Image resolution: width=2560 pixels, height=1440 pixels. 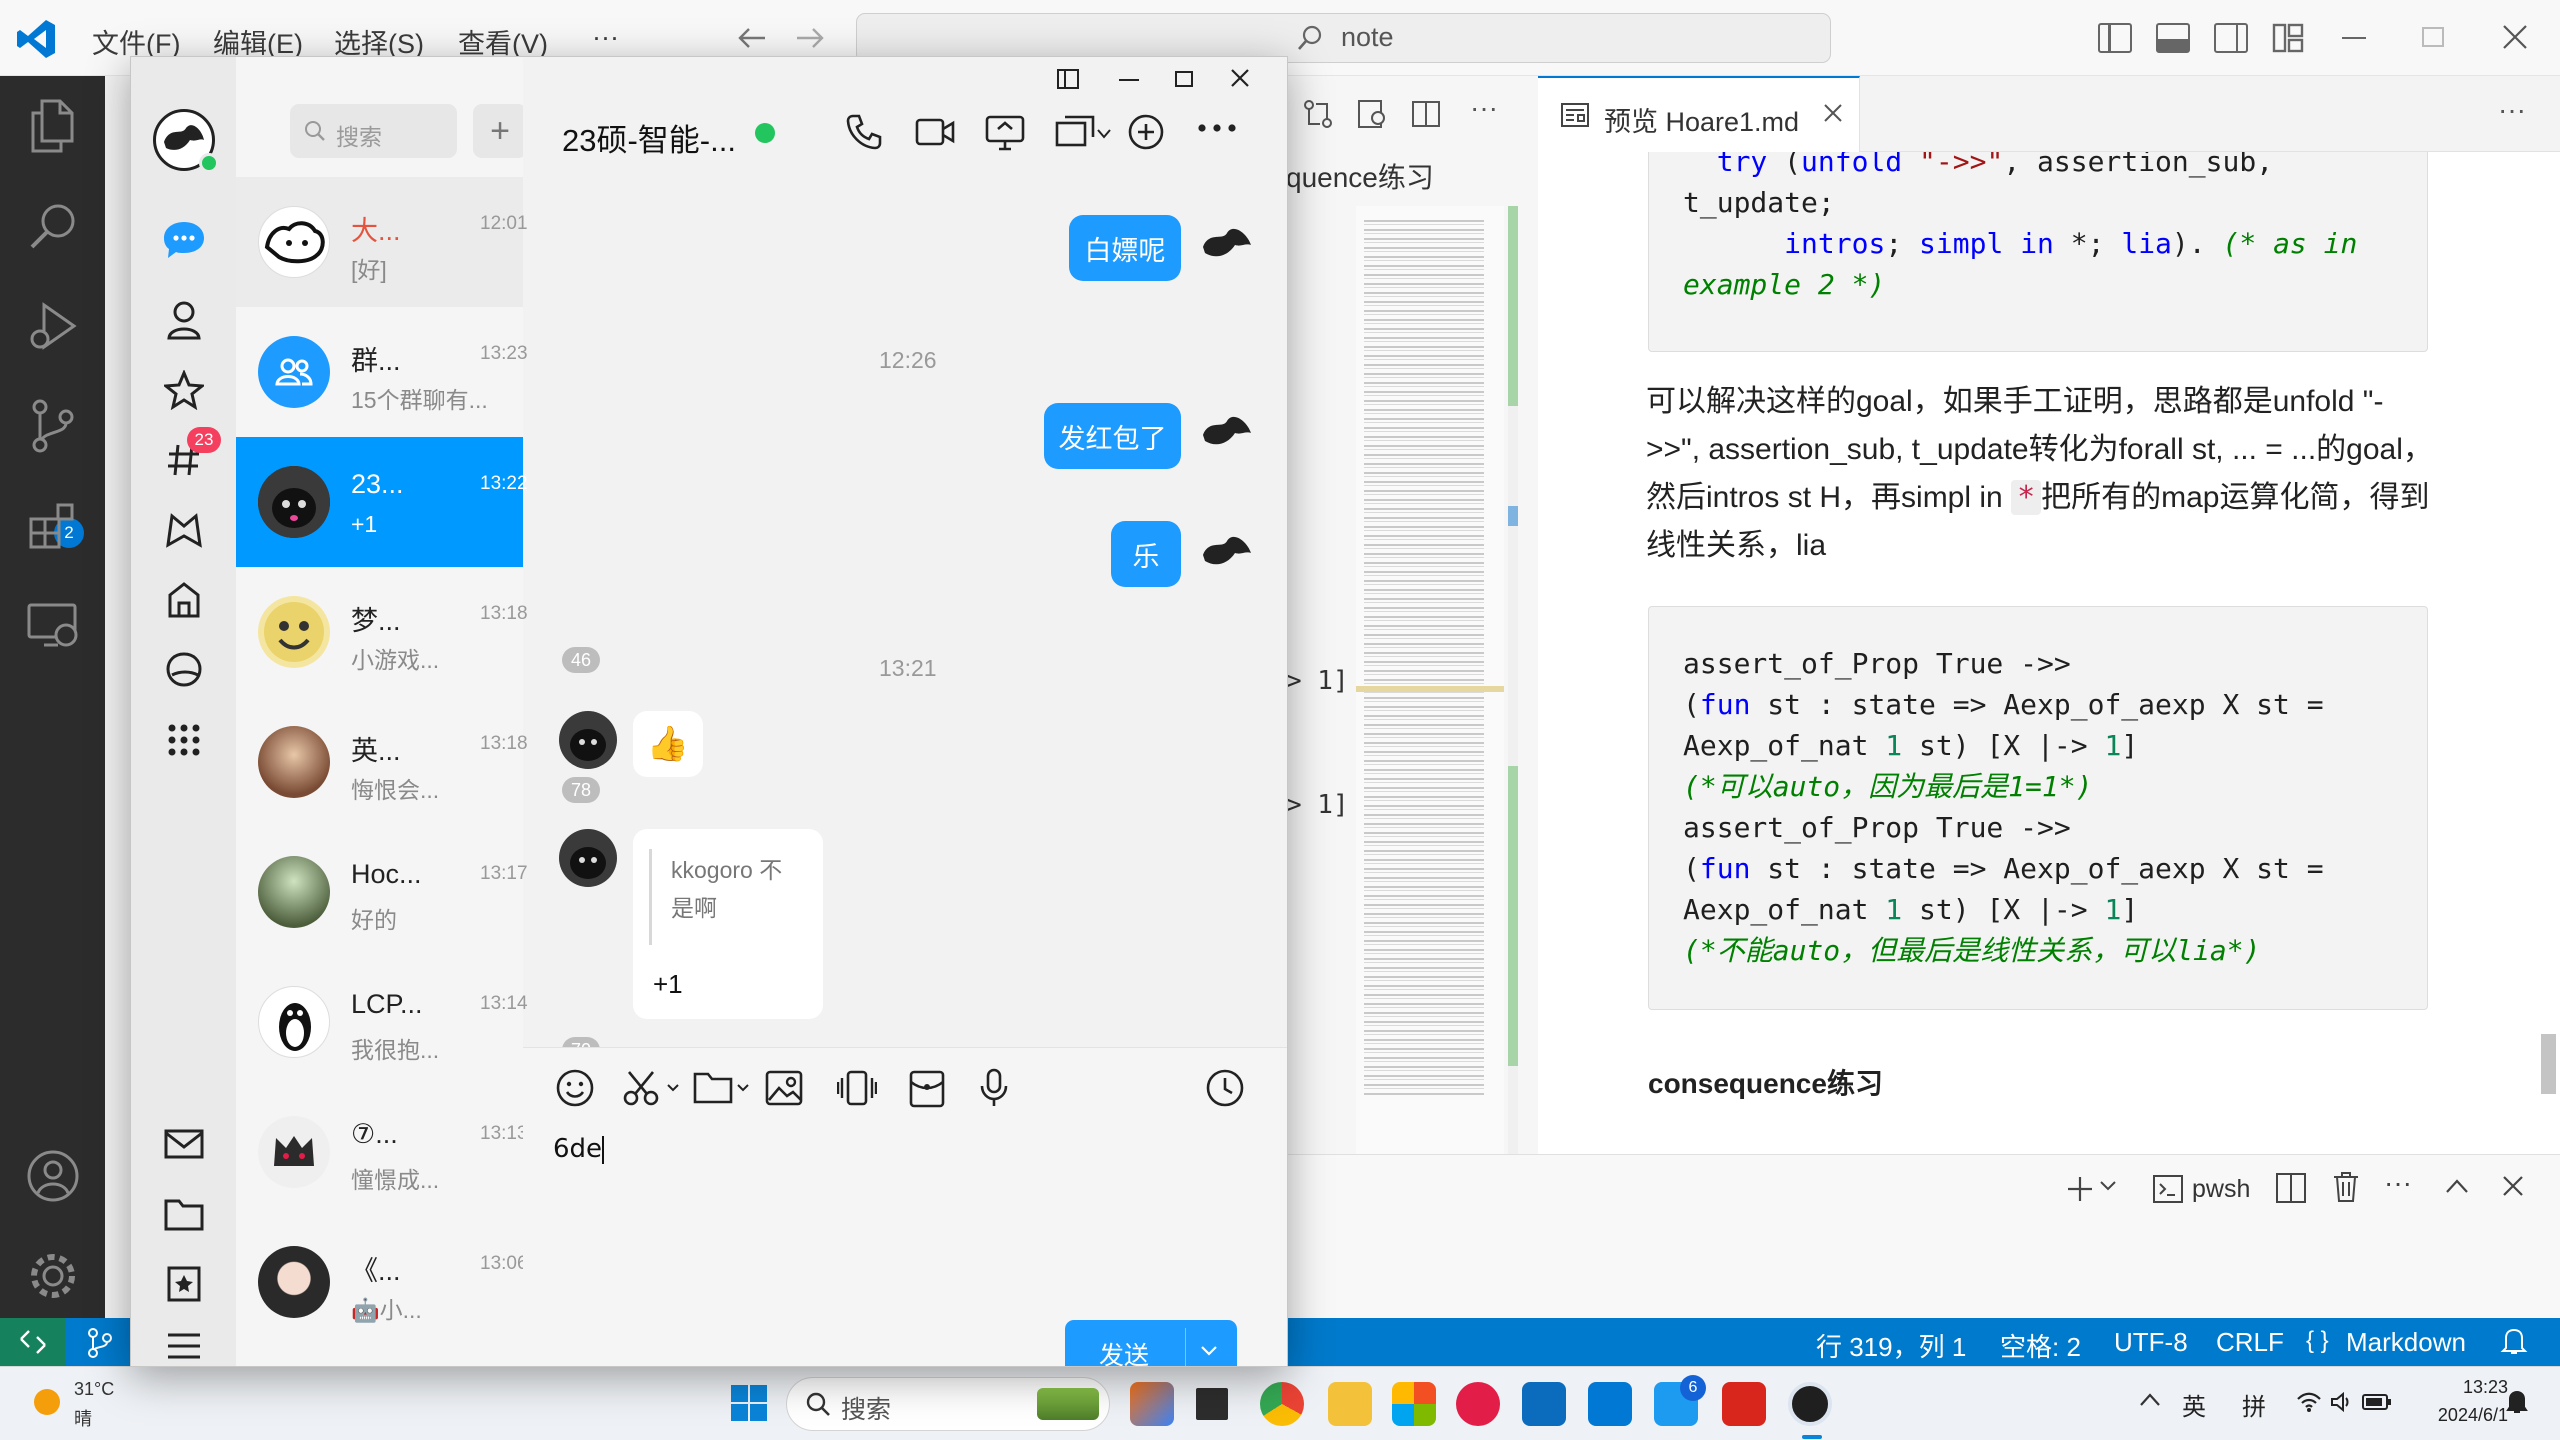 What do you see at coordinates (2346, 1187) in the screenshot?
I see `trash-icon` at bounding box center [2346, 1187].